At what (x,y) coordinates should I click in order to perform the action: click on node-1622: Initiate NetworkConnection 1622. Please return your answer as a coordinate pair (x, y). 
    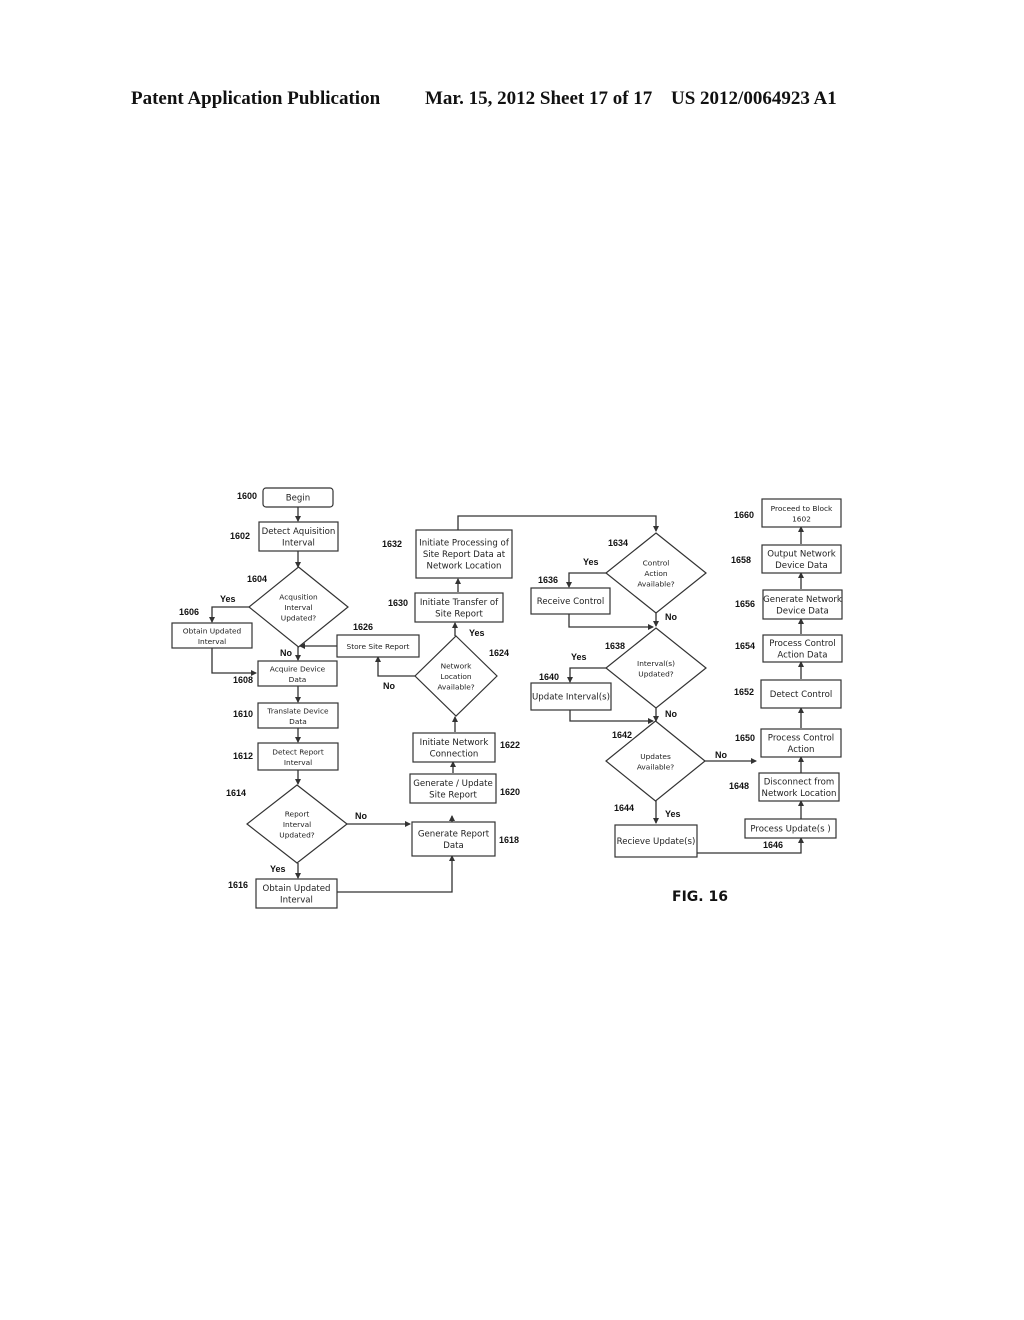
    Looking at the image, I should click on (466, 747).